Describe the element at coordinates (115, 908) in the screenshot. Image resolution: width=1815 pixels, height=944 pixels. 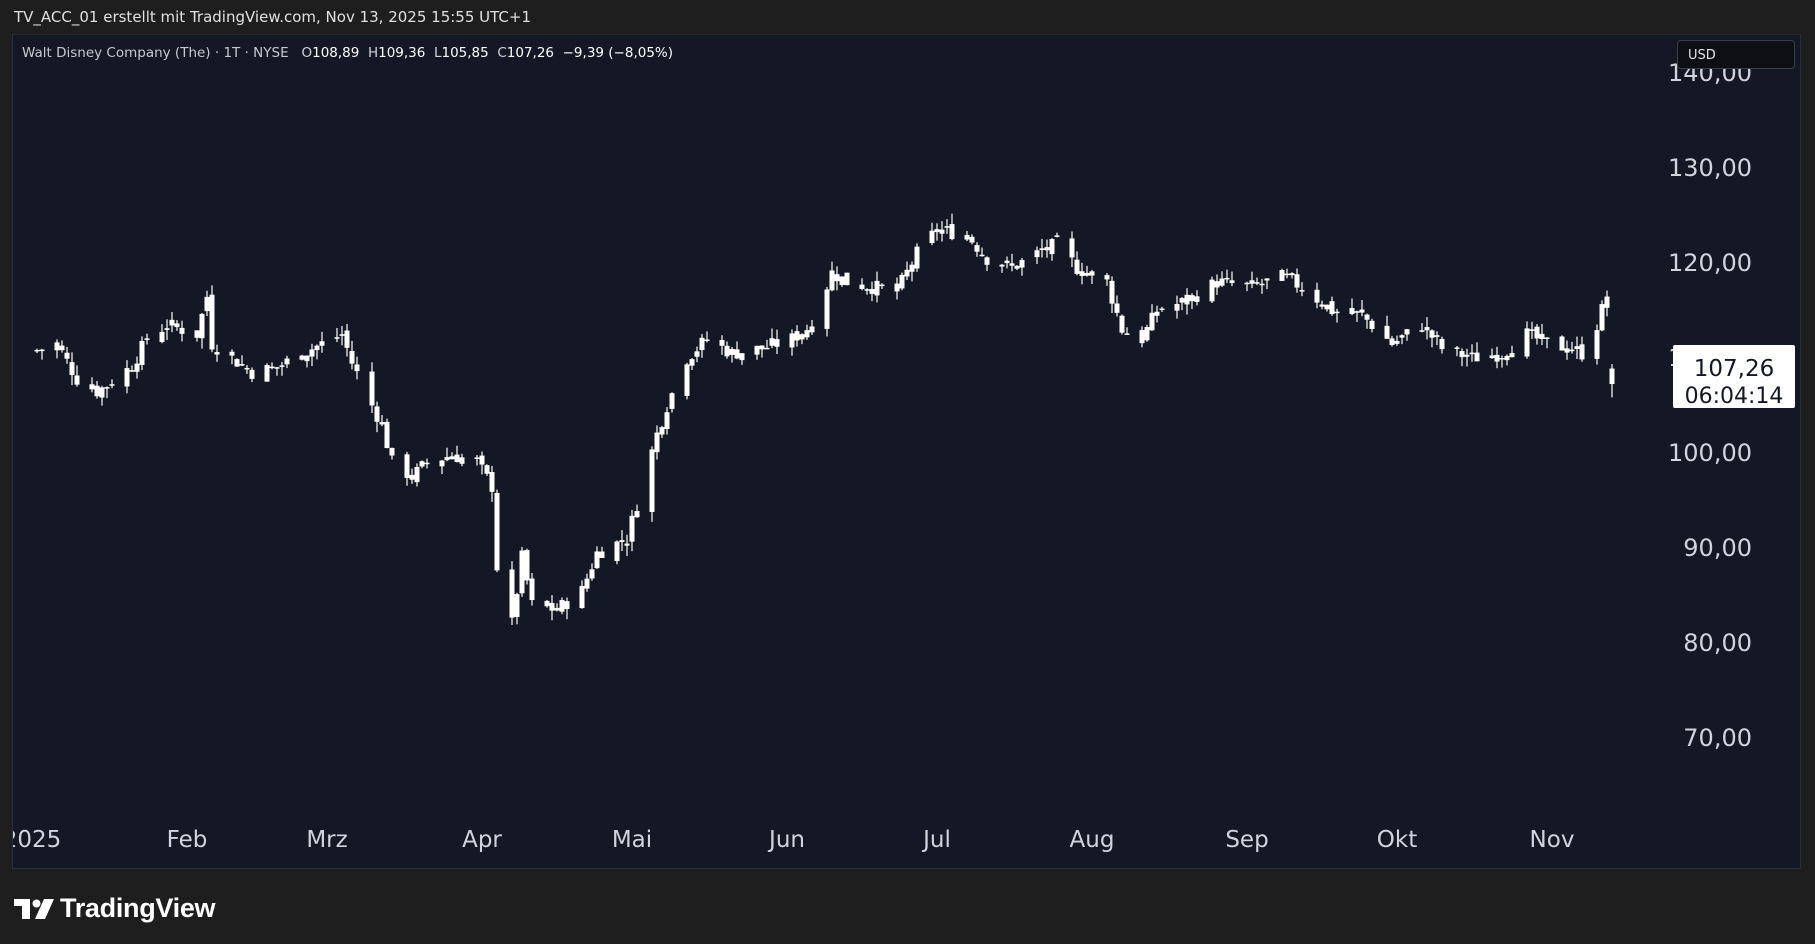
I see `tradingview-logo: TradingView` at that location.